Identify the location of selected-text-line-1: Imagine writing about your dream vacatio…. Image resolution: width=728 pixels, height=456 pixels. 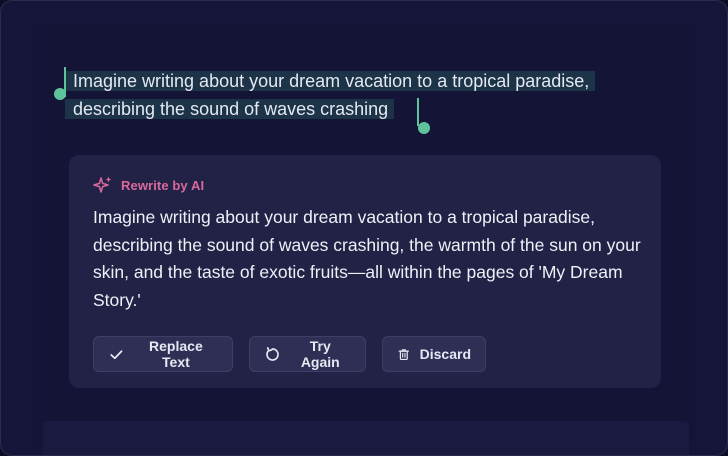
(330, 81).